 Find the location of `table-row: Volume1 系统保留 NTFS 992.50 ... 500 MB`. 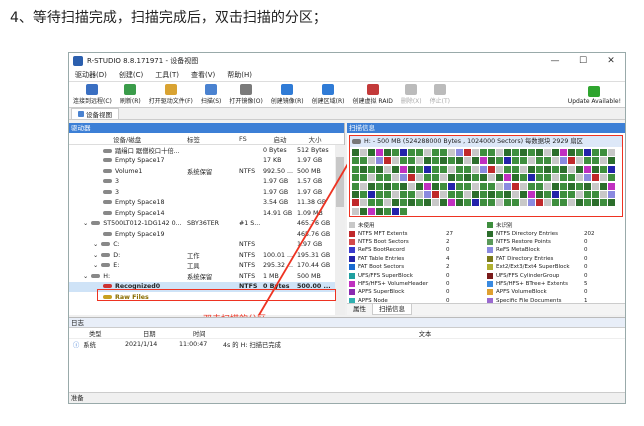

table-row: Volume1 系统保留 NTFS 992.50 ... 500 MB is located at coordinates (206, 171).